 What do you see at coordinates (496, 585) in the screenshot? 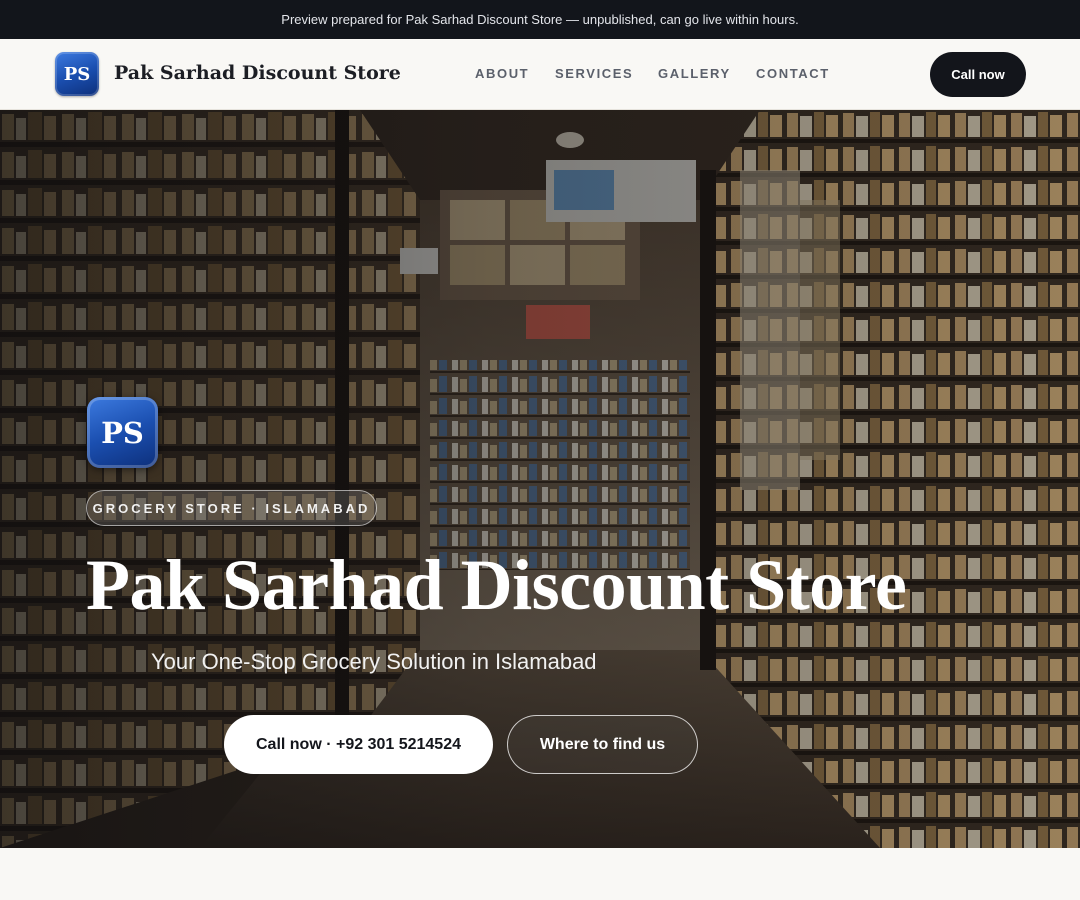
I see `hero-title: Pak Sarhad Discount Store` at bounding box center [496, 585].